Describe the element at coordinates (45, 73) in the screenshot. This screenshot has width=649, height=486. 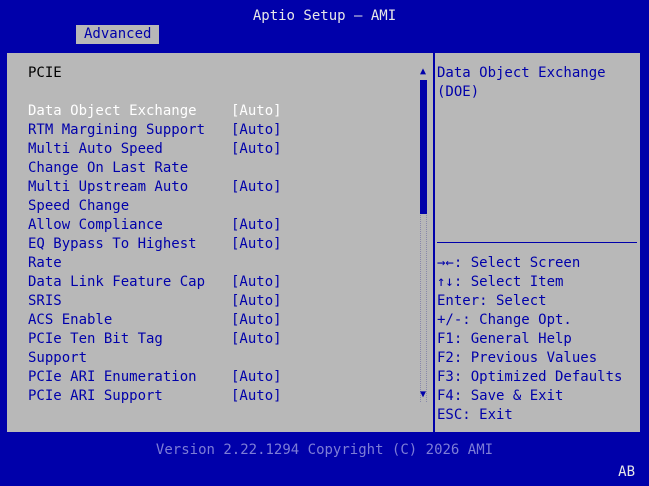
I see `section-heading: PCIE` at that location.